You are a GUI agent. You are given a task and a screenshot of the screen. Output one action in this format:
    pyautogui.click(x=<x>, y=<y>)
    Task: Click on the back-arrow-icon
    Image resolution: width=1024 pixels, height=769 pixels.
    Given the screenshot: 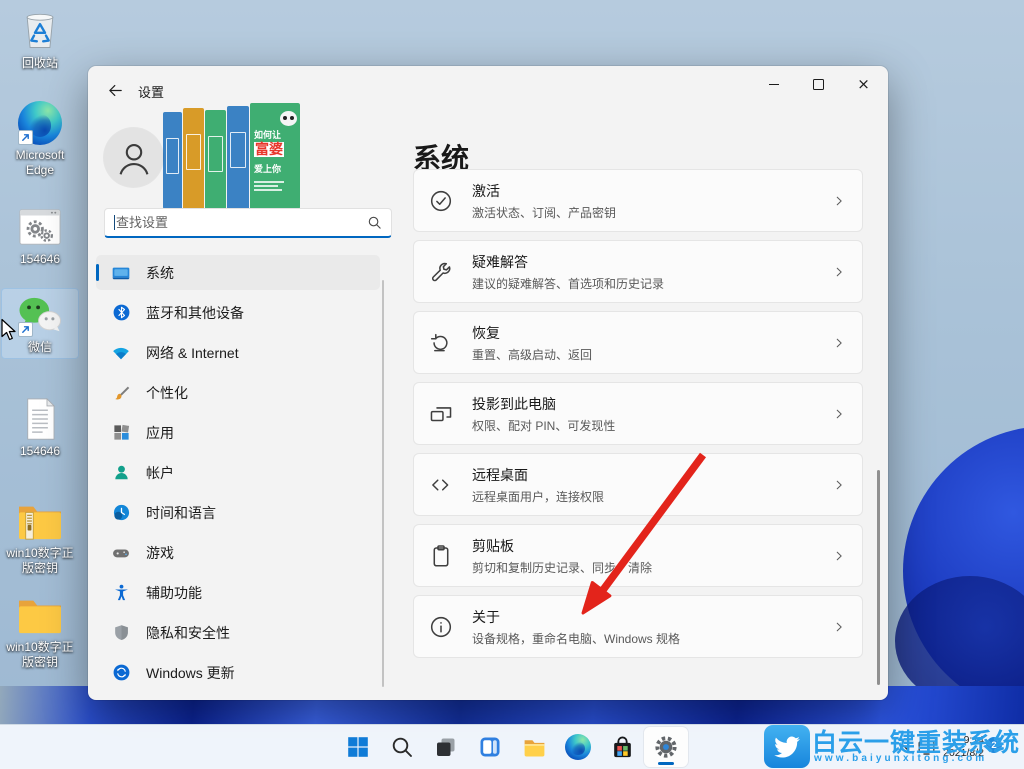 What is the action you would take?
    pyautogui.click(x=115, y=90)
    